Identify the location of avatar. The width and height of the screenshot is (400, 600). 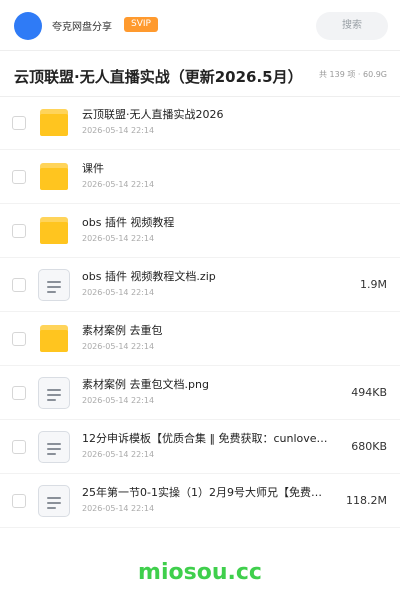
(28, 26).